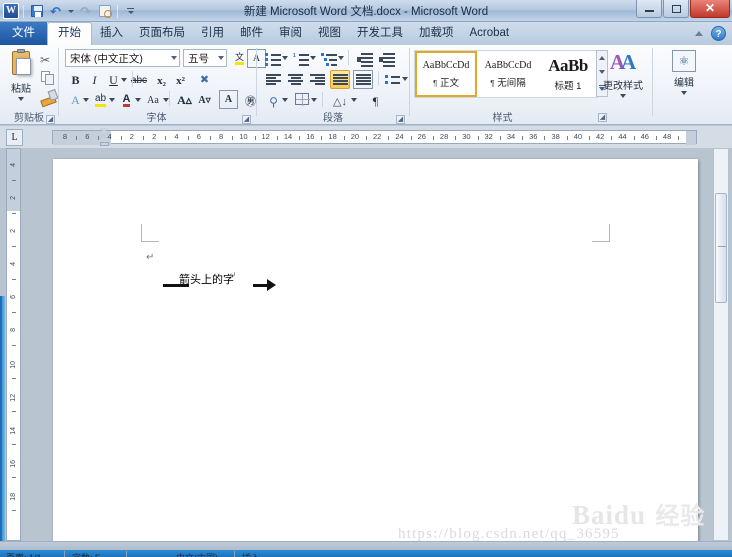 The image size is (732, 557). I want to click on ribbon-group-paragraph: 1 ⚲ △↓ ¶ 段落 ◢, so click(333, 85).